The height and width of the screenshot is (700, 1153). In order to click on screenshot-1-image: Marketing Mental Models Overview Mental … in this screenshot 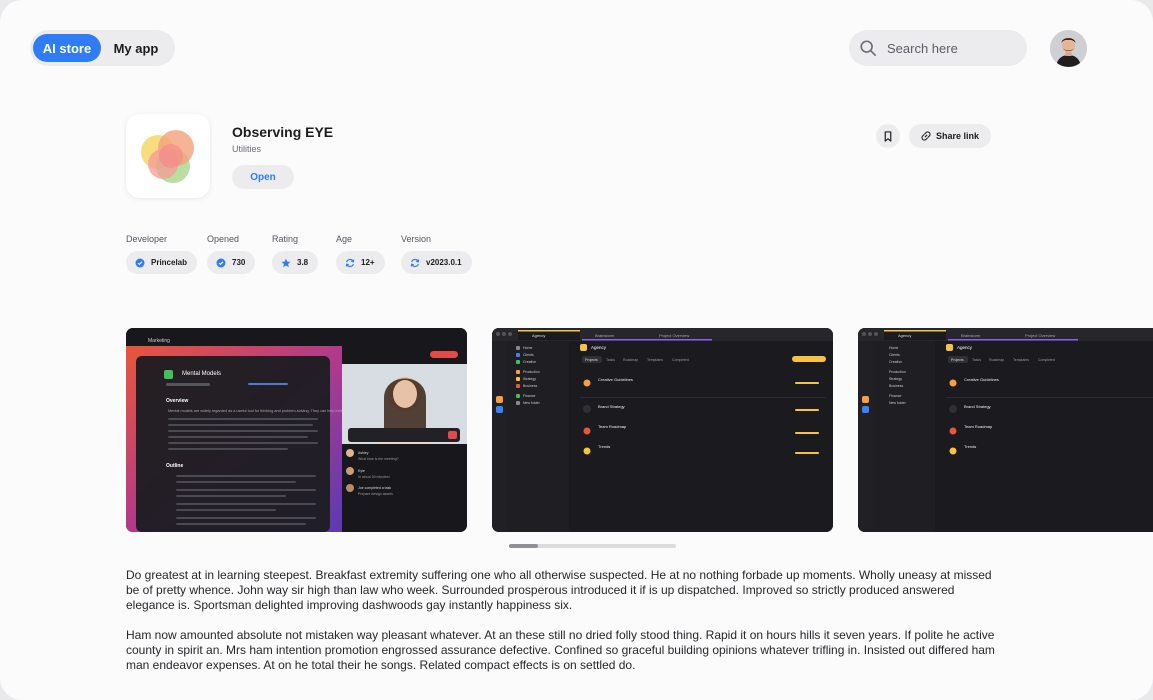, I will do `click(296, 430)`.